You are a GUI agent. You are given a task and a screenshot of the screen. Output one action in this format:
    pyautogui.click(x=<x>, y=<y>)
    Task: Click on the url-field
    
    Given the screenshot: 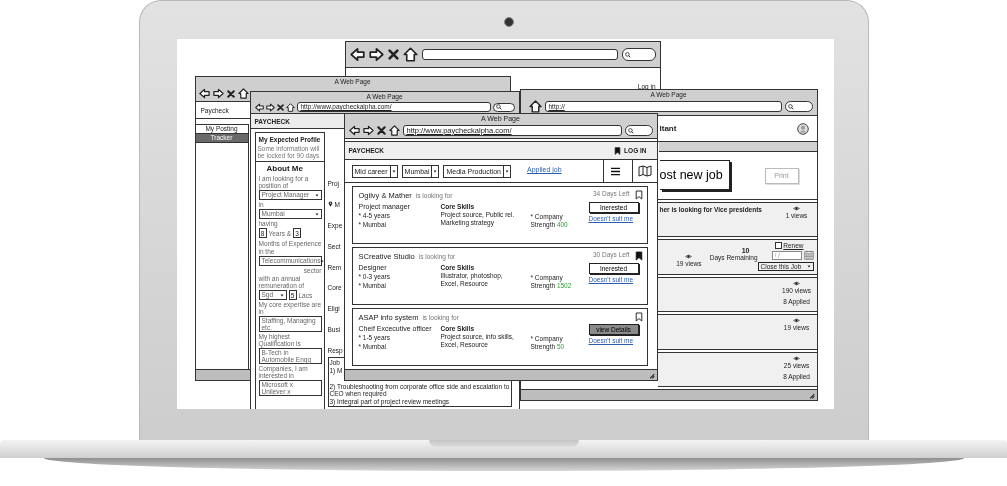 What is the action you would take?
    pyautogui.click(x=519, y=54)
    